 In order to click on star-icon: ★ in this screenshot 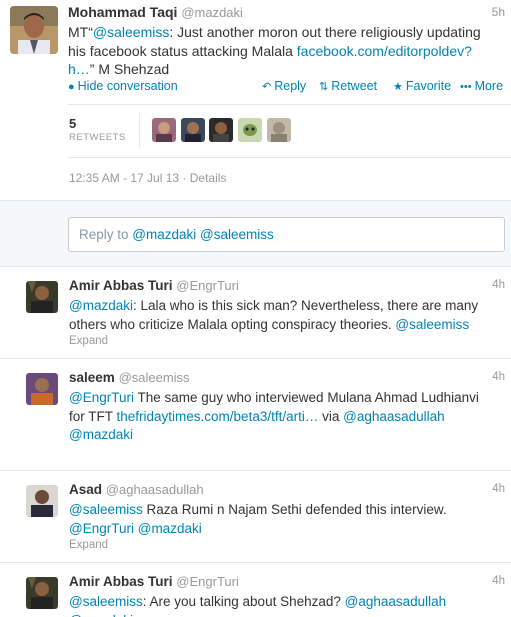, I will do `click(398, 87)`.